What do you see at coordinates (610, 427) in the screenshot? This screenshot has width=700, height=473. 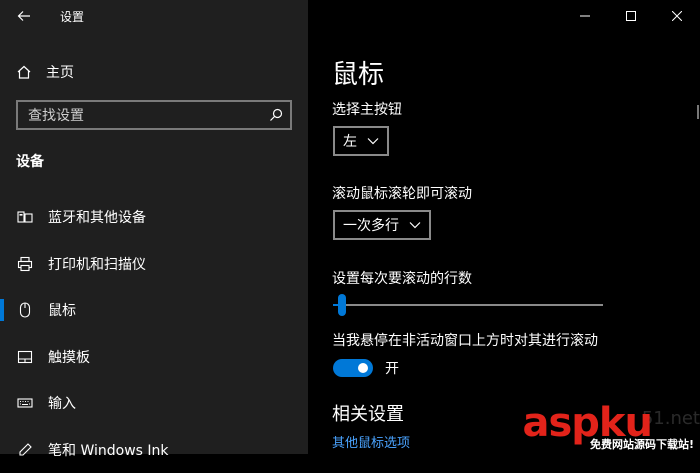 I see `watermark: 51.net aspku 免费网站源码下载站!` at bounding box center [610, 427].